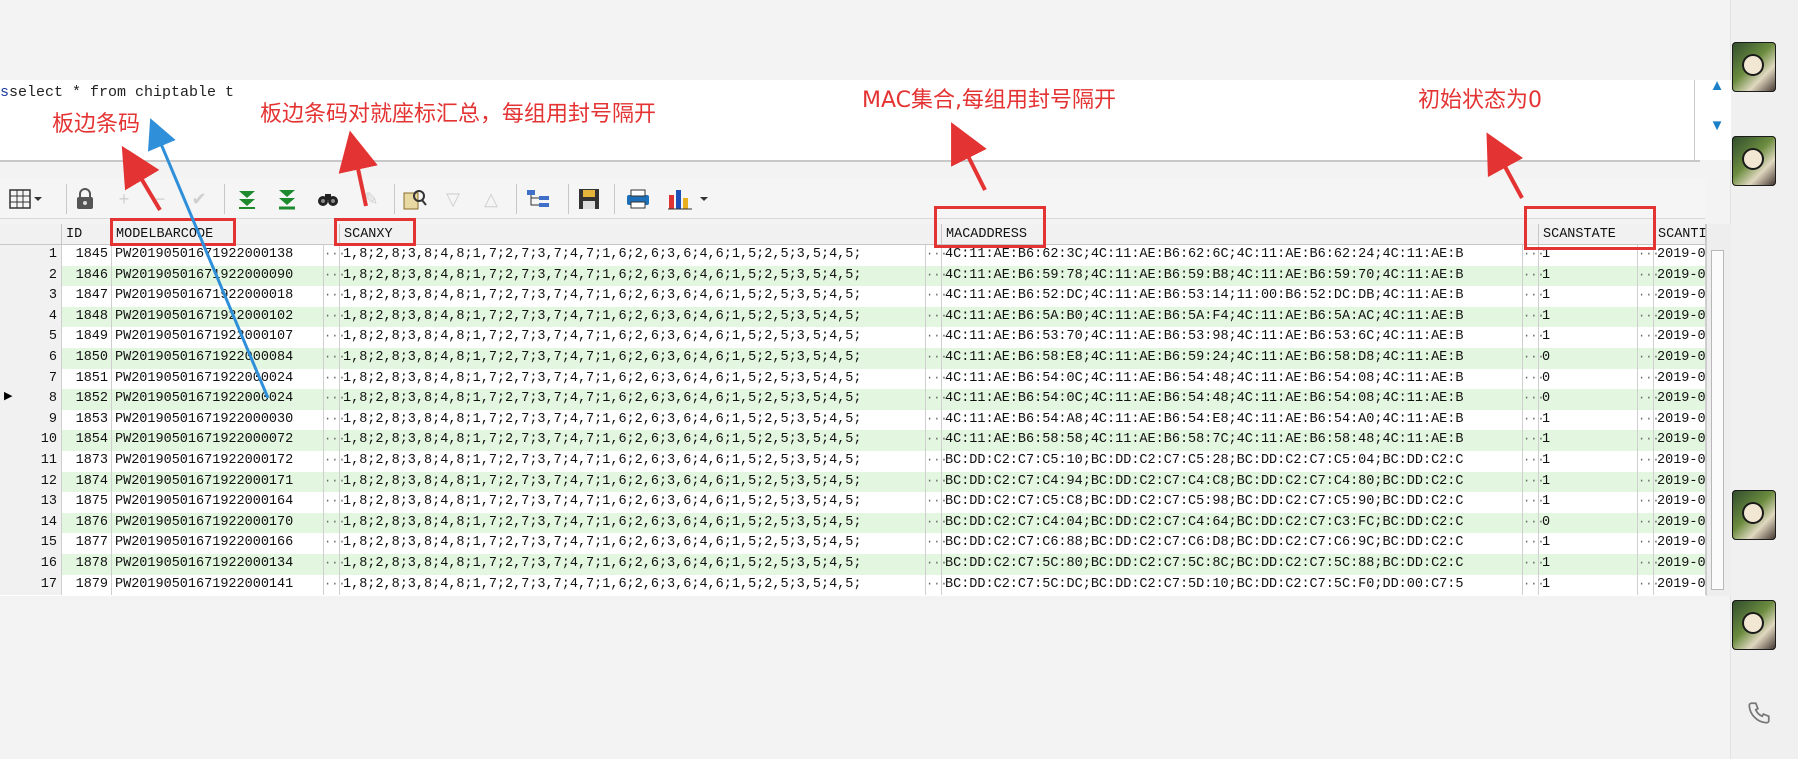 This screenshot has height=759, width=1798. Describe the element at coordinates (1717, 86) in the screenshot. I see `arrow-up-icon: ▲` at that location.